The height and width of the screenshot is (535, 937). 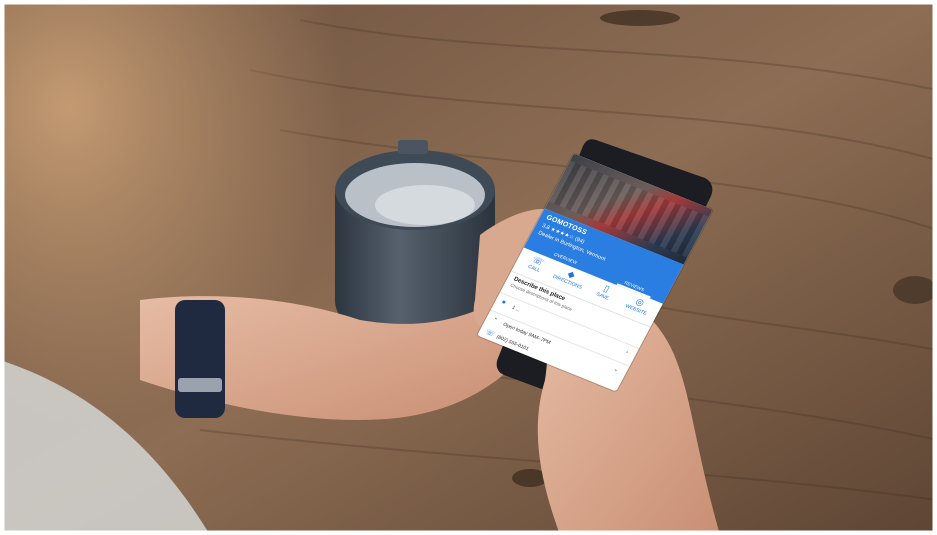 I want to click on phone-icon: ☏, so click(x=490, y=333).